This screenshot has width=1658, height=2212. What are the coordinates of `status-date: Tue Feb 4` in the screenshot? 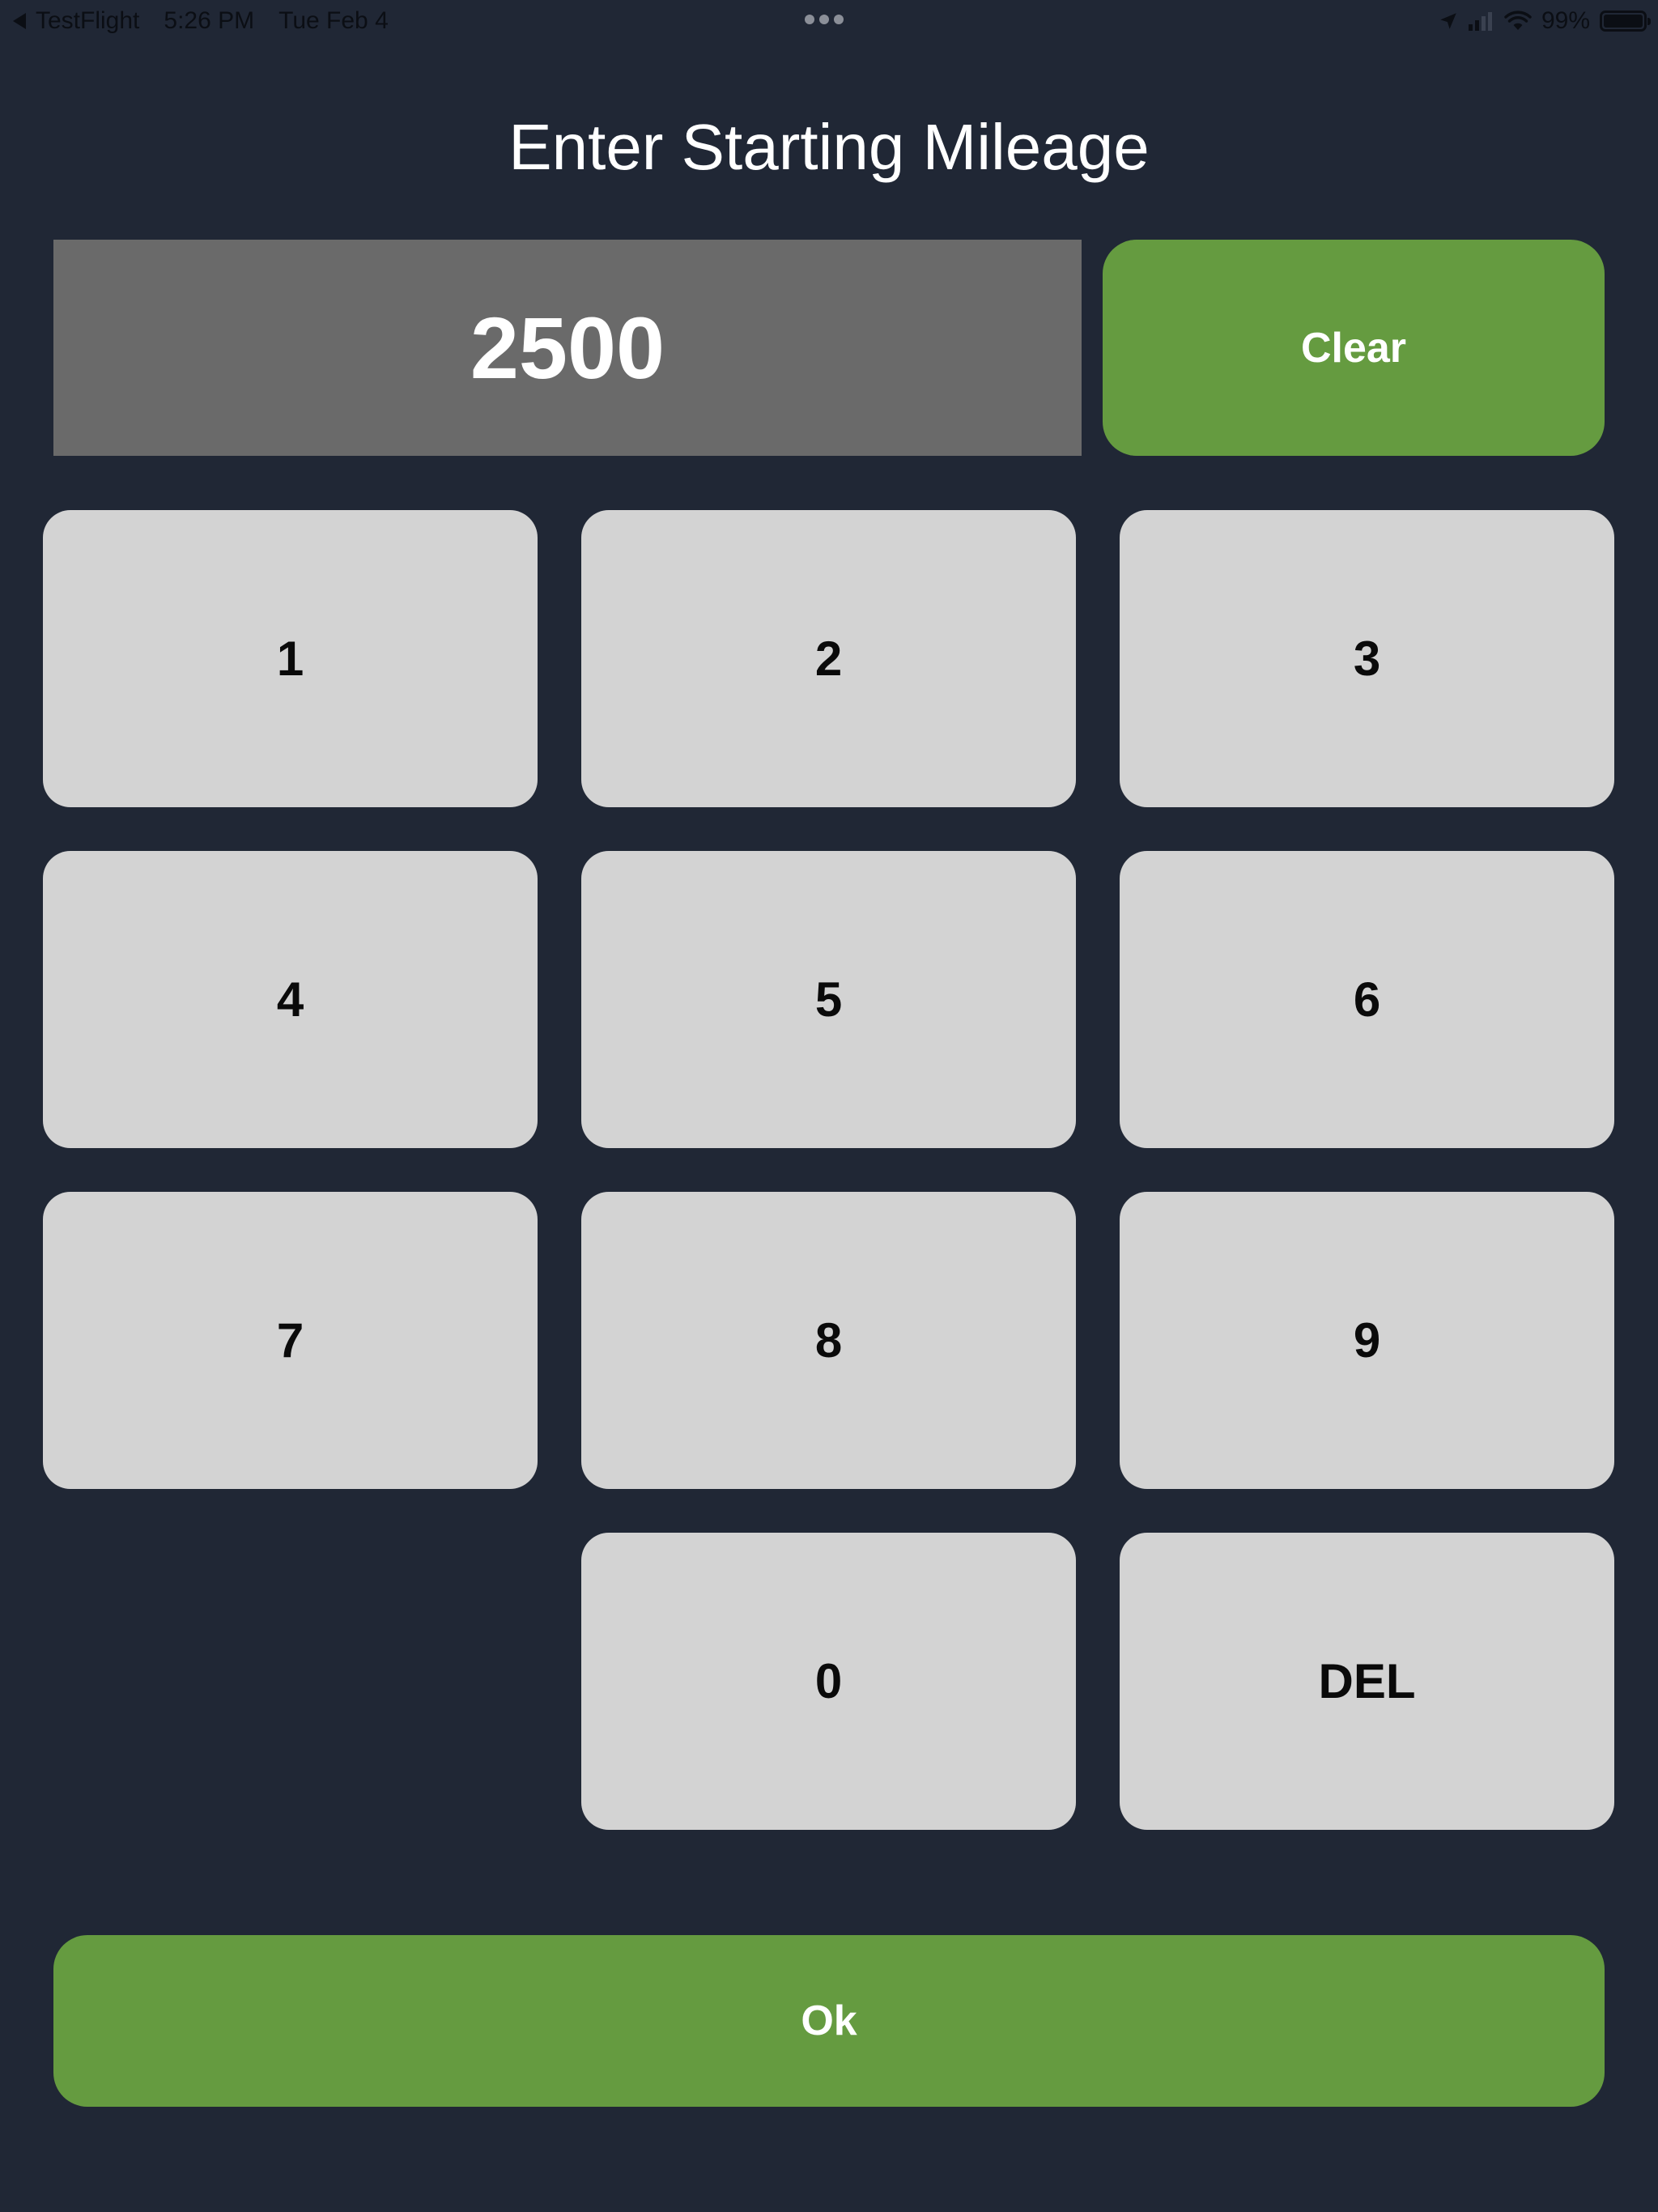 It's located at (333, 21).